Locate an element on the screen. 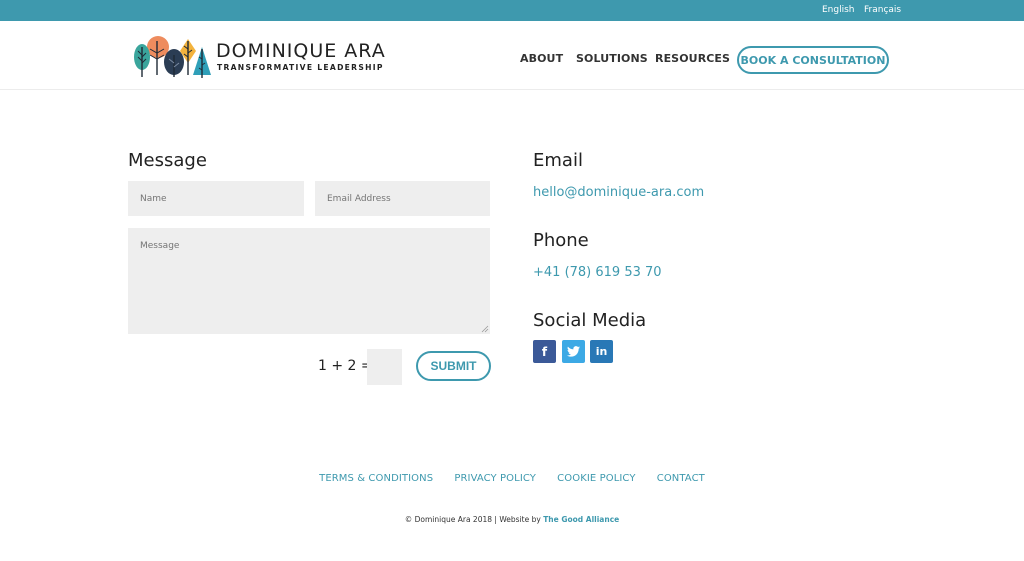 The width and height of the screenshot is (1024, 561). credit-link: The Good Alliance is located at coordinates (581, 519).